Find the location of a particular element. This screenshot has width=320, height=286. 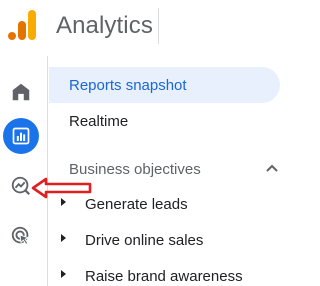

nav-item-label: Raise brand awareness is located at coordinates (164, 276).